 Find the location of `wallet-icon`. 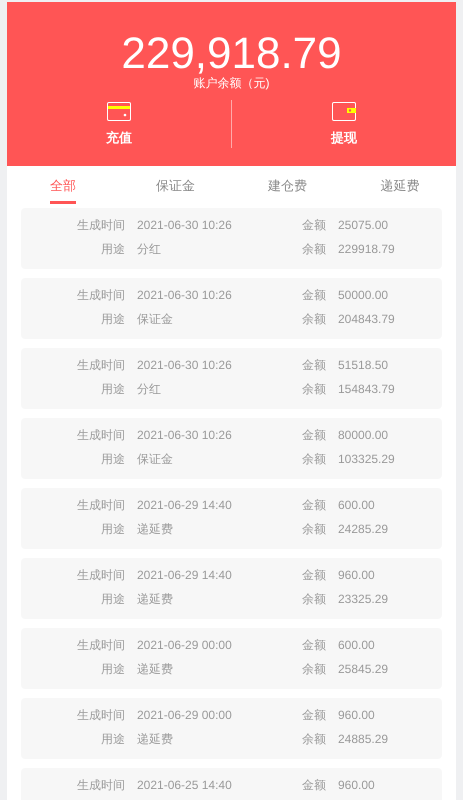

wallet-icon is located at coordinates (344, 111).